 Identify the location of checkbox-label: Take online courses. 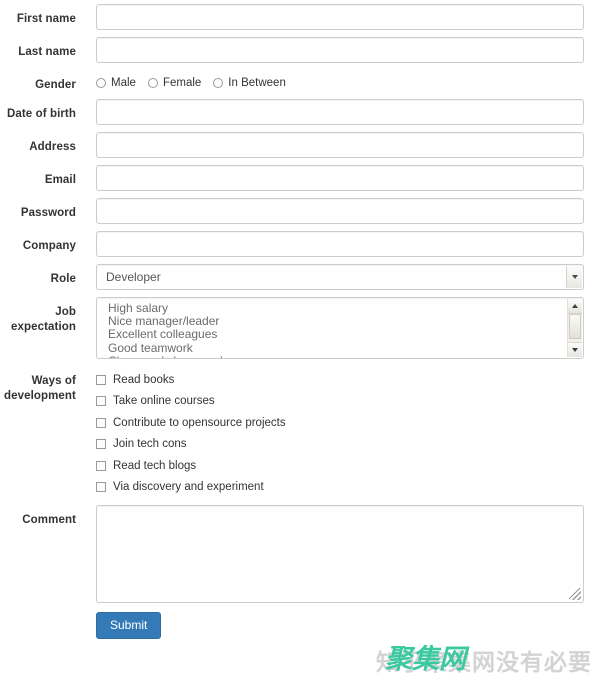
(164, 401).